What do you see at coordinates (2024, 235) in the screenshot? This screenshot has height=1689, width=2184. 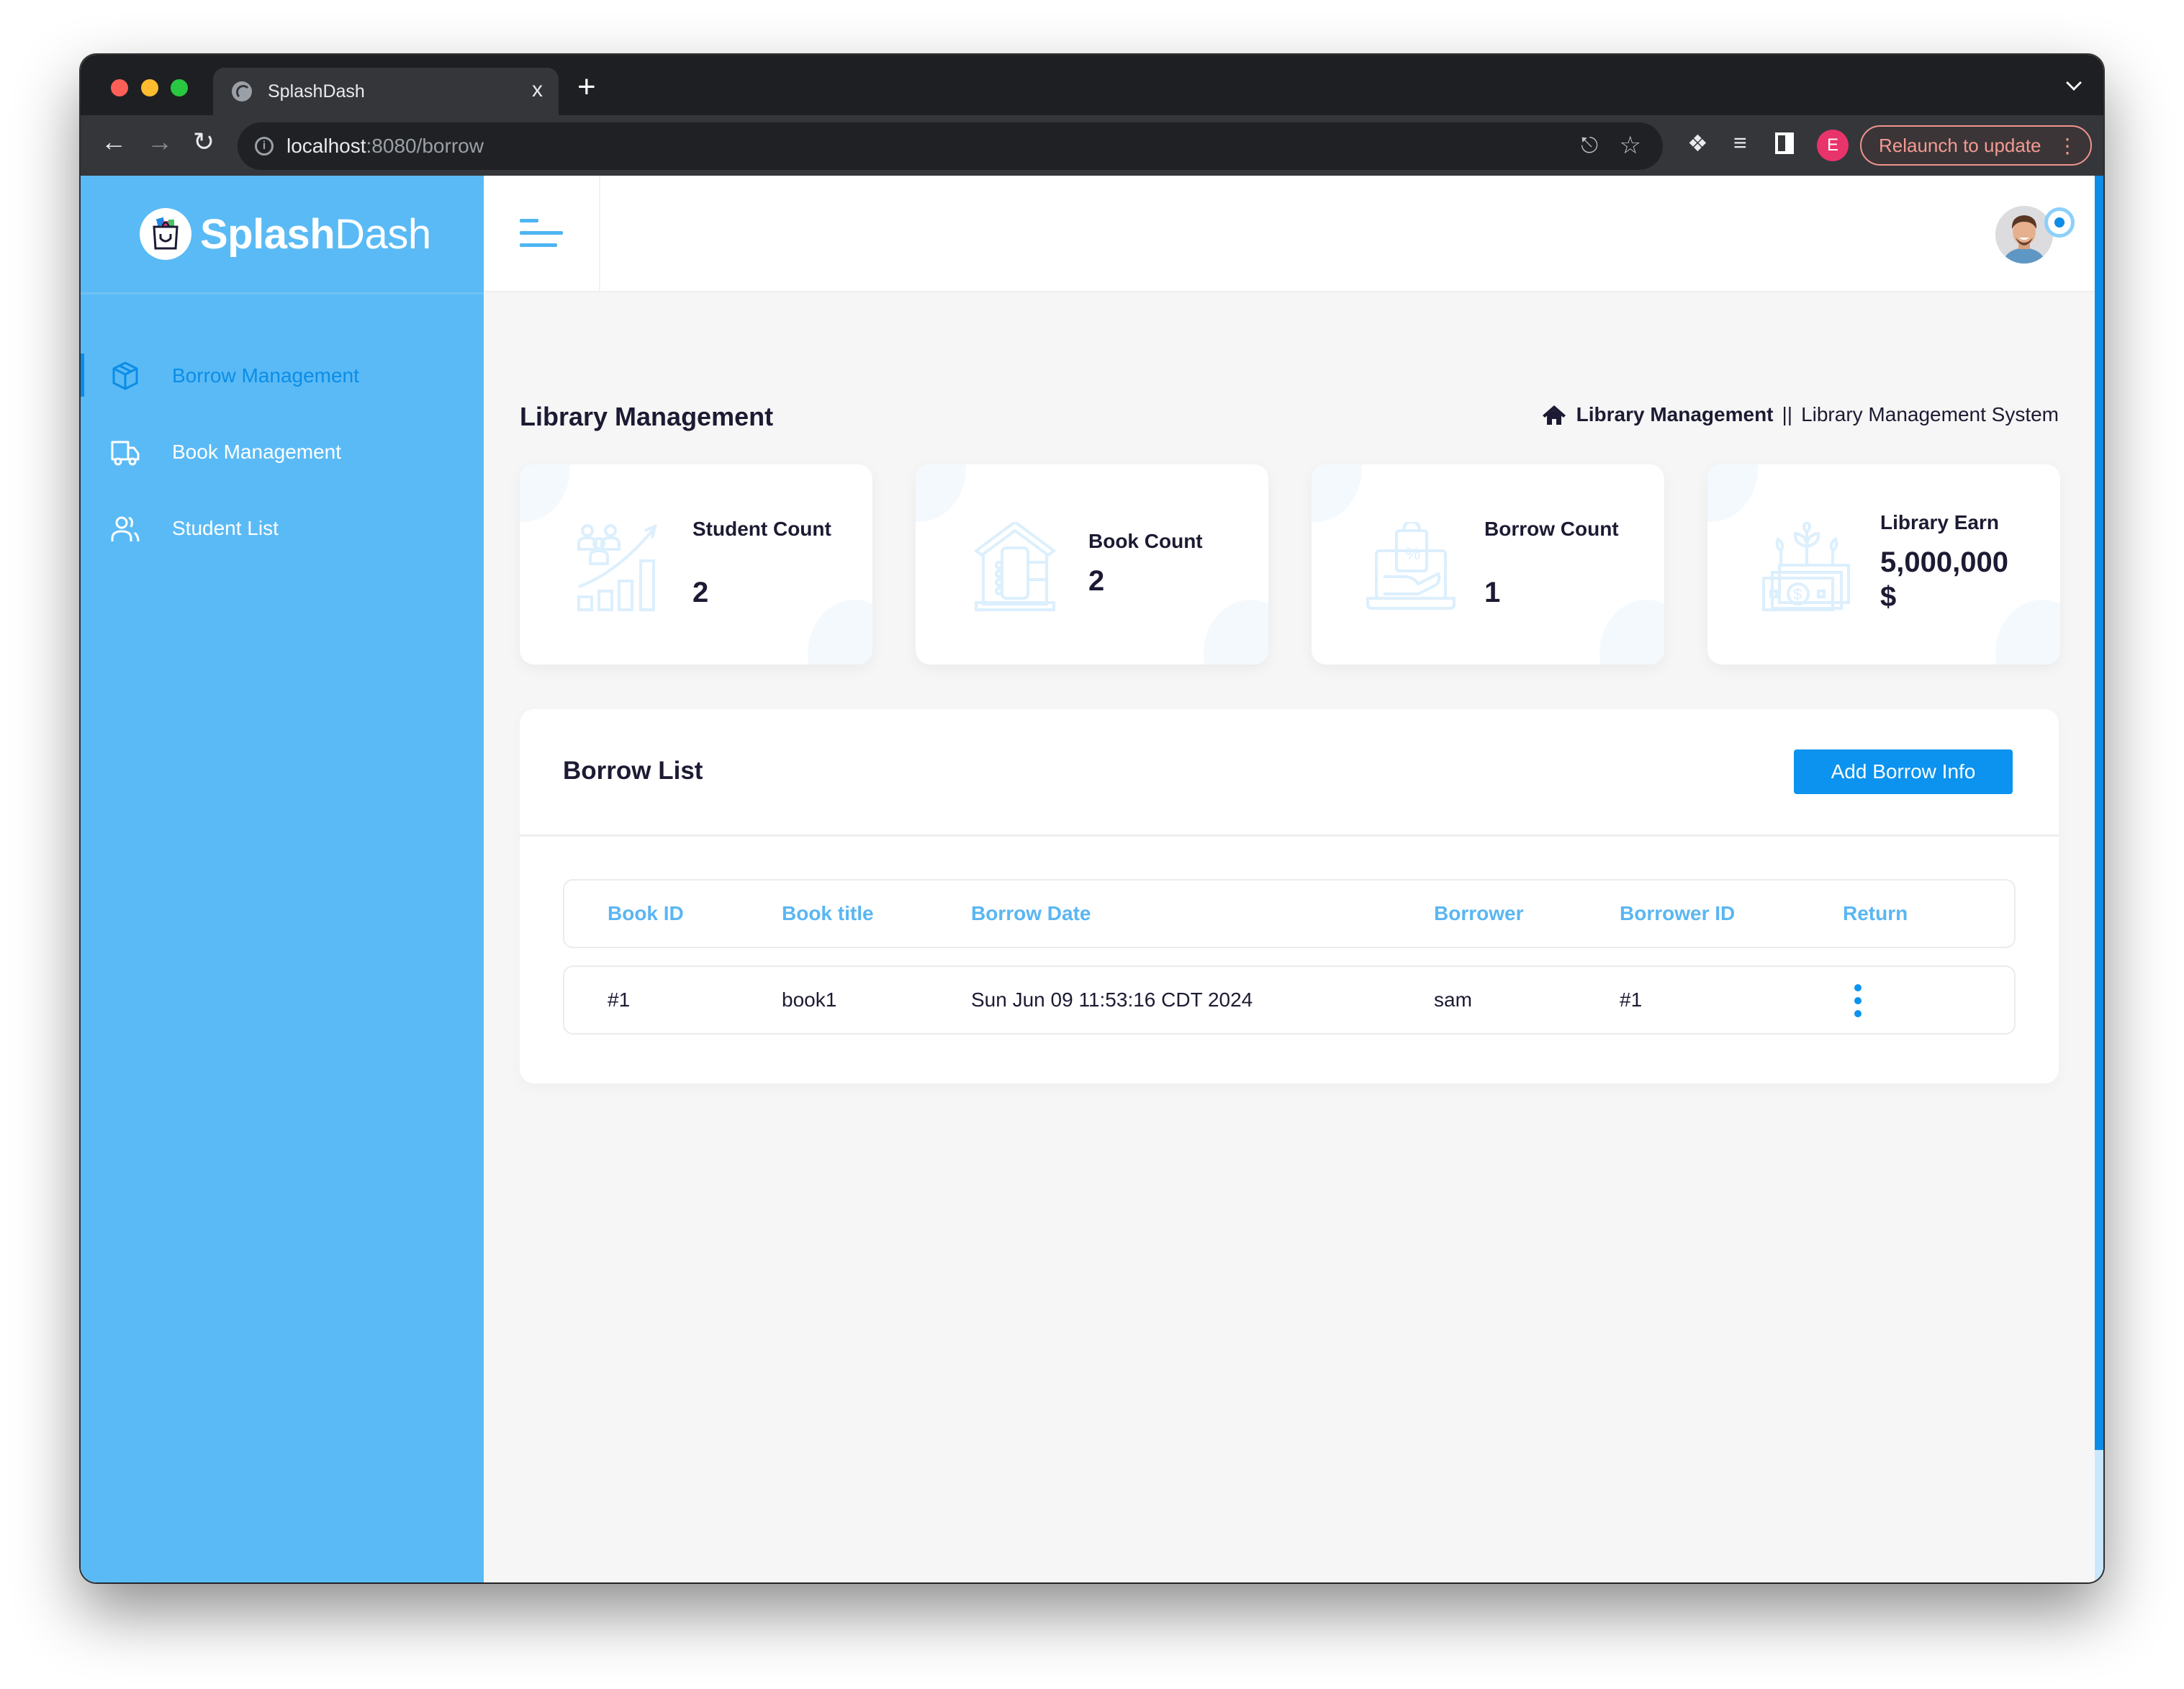 I see `user-avatar` at bounding box center [2024, 235].